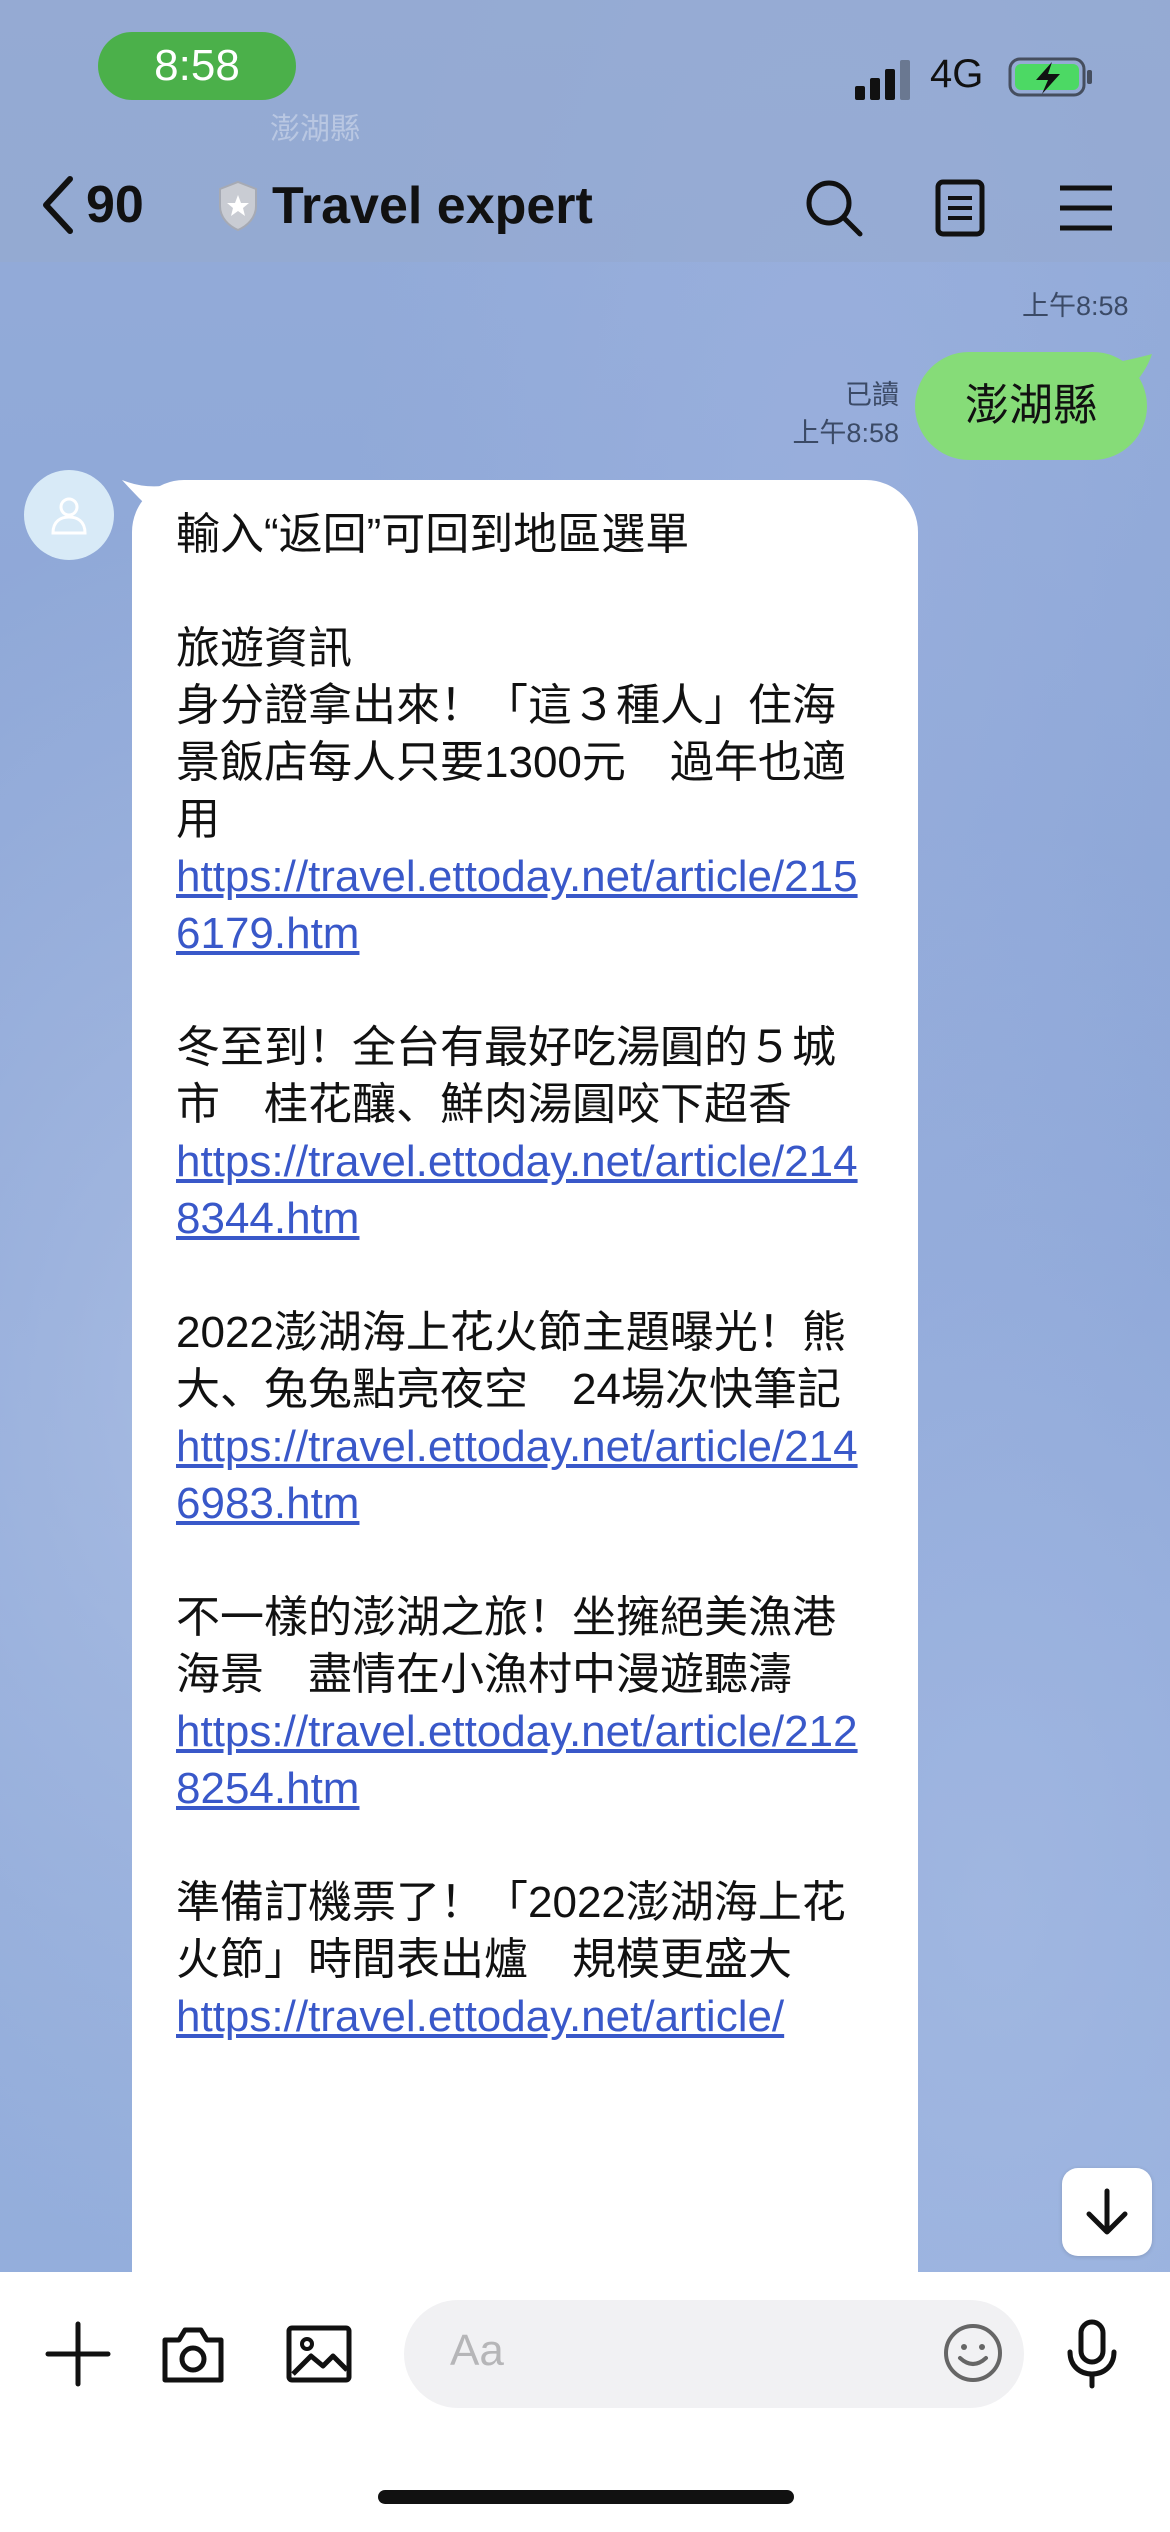 The width and height of the screenshot is (1170, 2532). What do you see at coordinates (511, 1931) in the screenshot?
I see `article-title: 準備訂機票了！「2022澎湖海上花火節」時間表出爐 規模更盛大` at bounding box center [511, 1931].